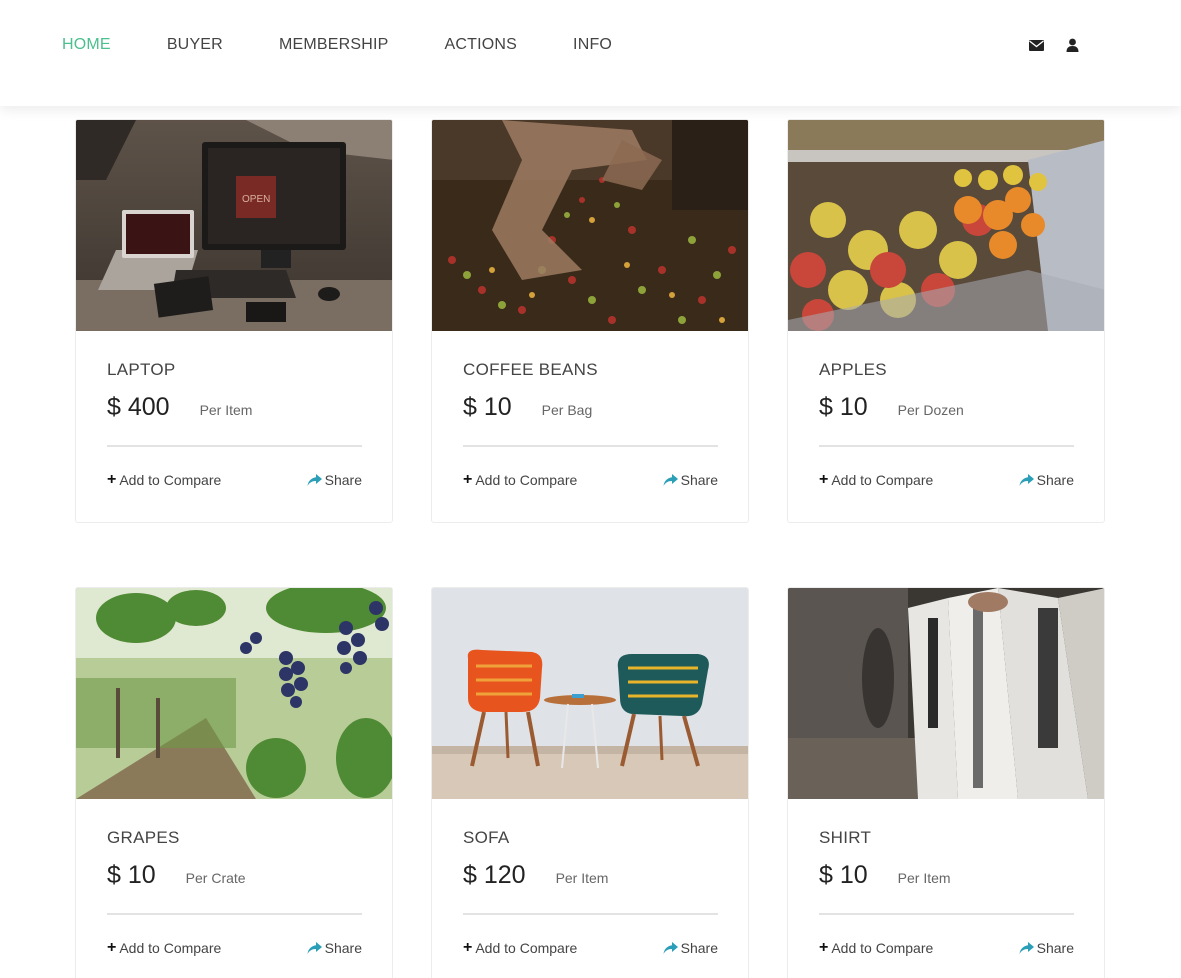 The height and width of the screenshot is (978, 1181). I want to click on price-row: $ 120 Per Item, so click(590, 875).